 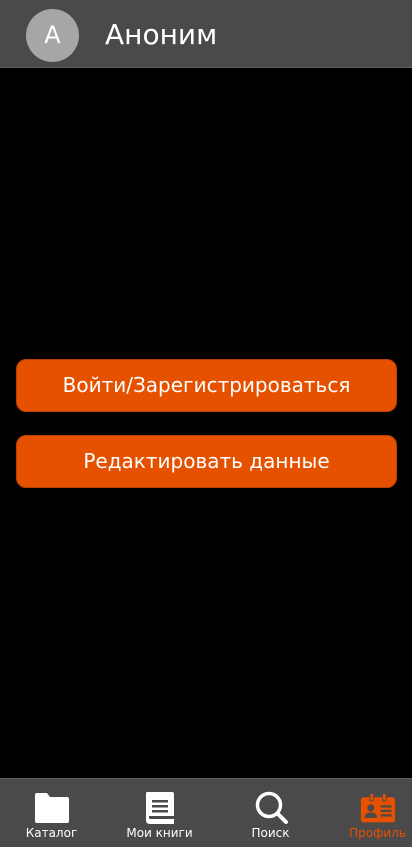 I want to click on nav-item-my-books: Мои книги, so click(x=159, y=813).